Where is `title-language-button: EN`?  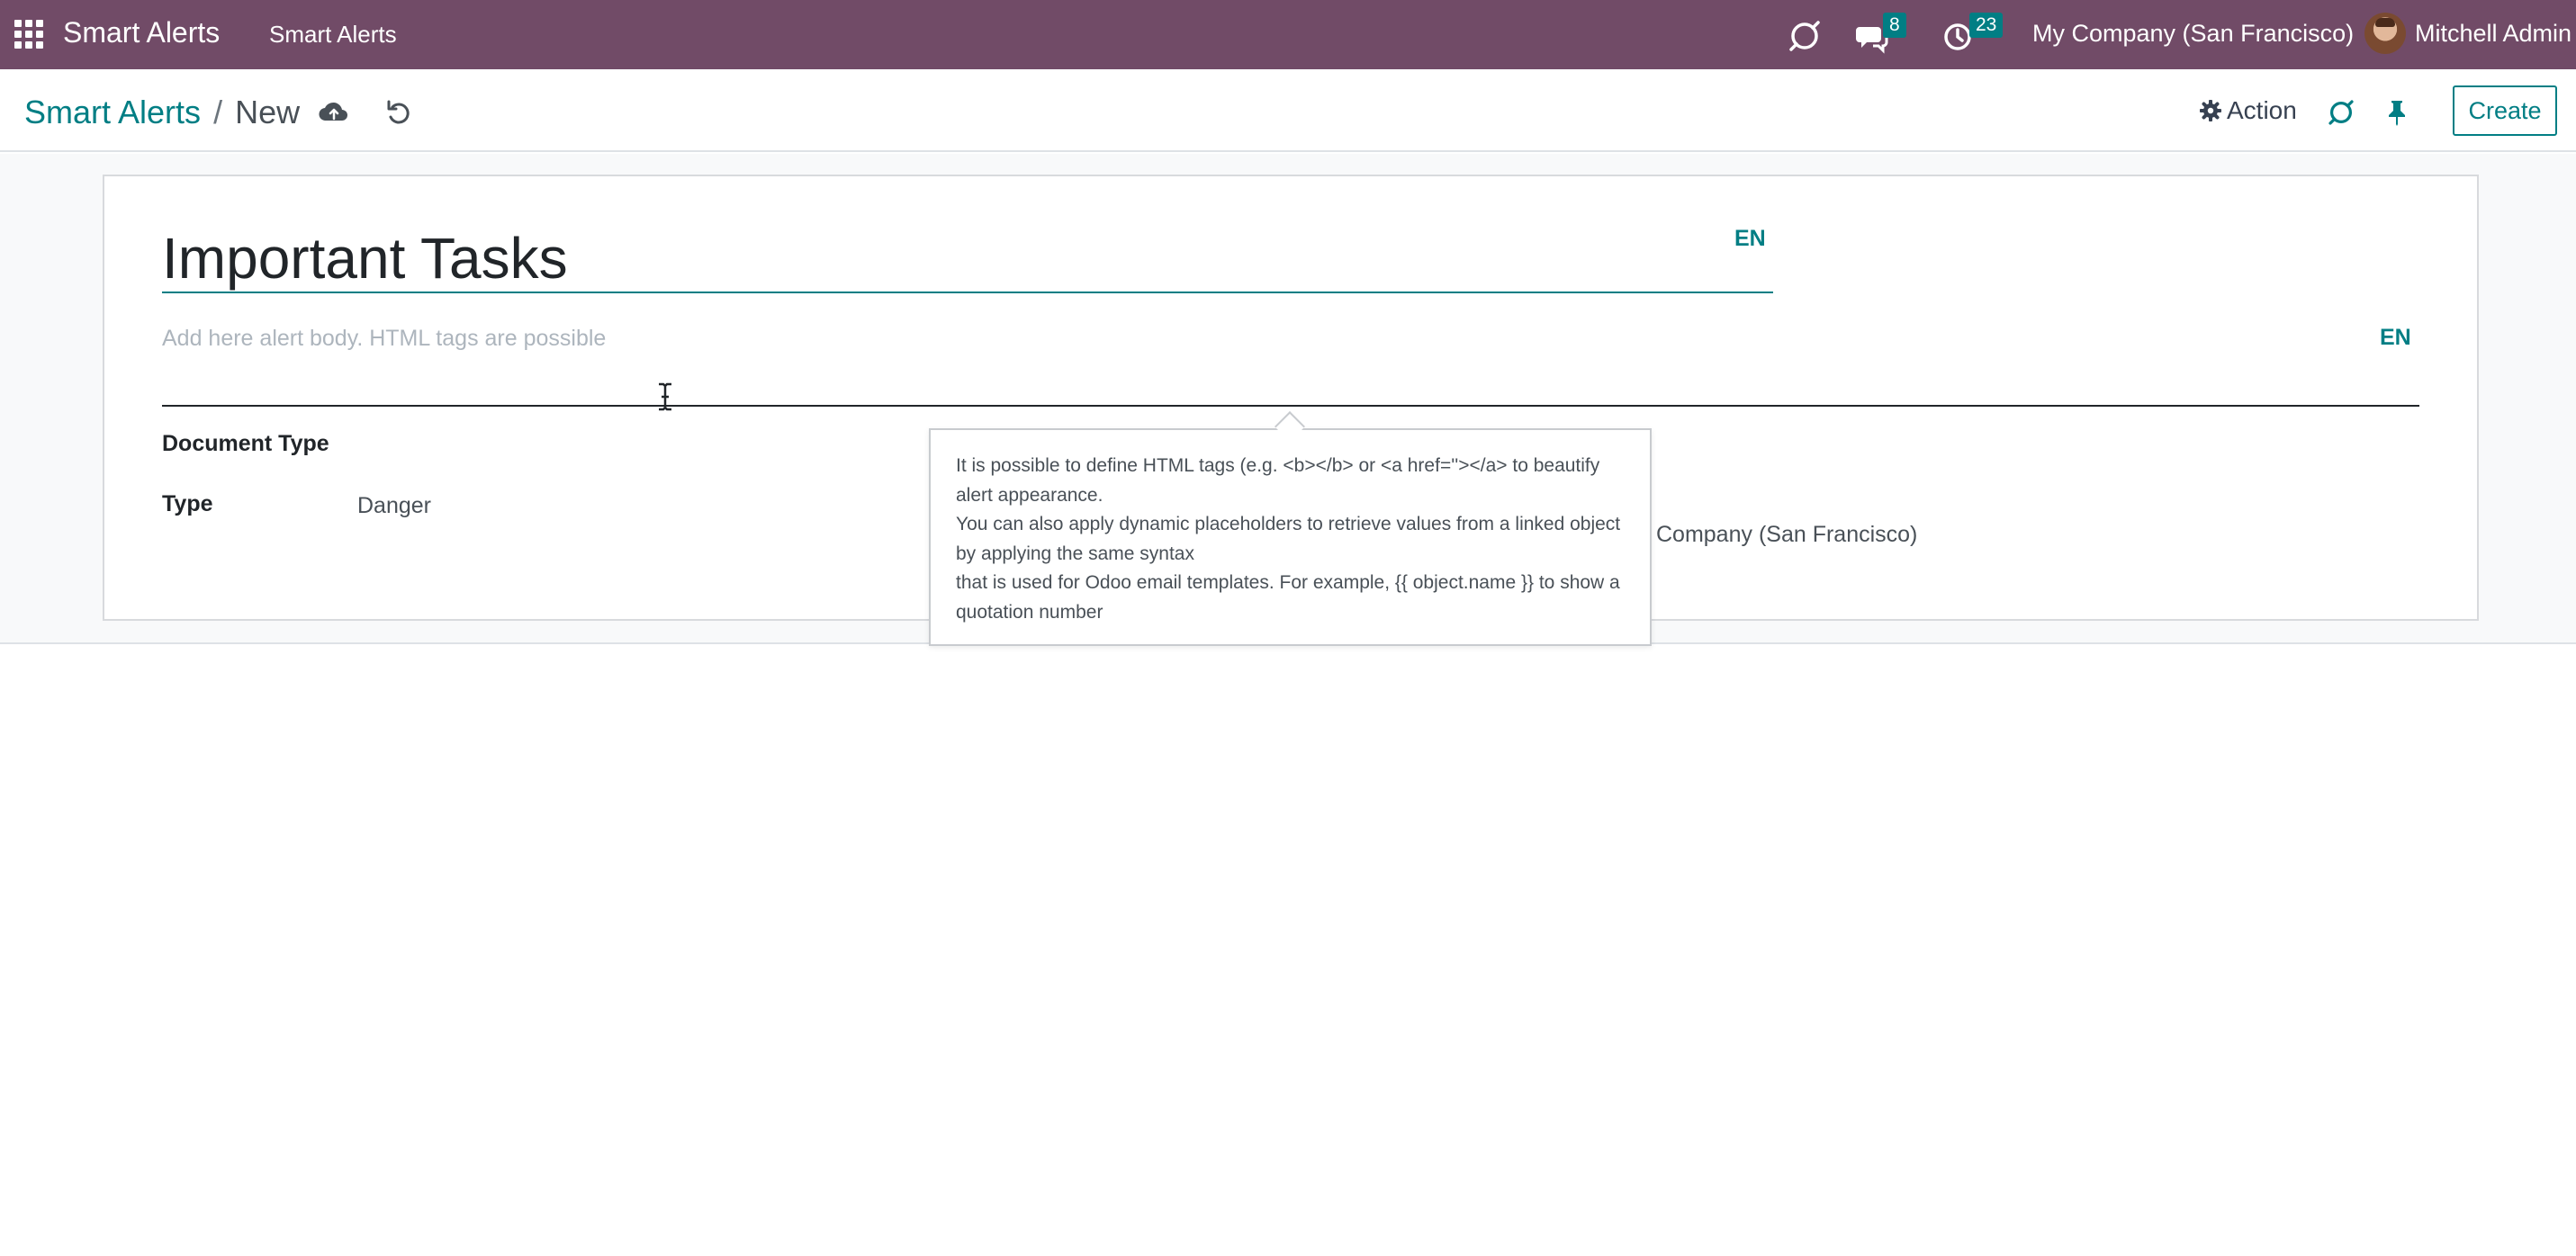
title-language-button: EN is located at coordinates (1750, 239).